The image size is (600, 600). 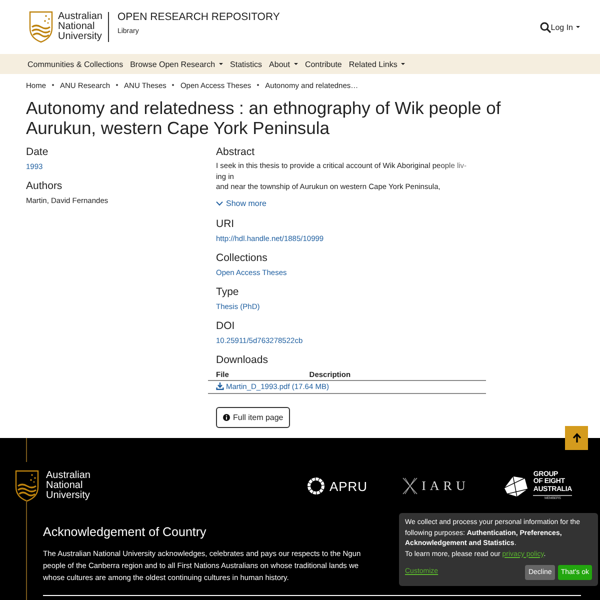 What do you see at coordinates (545, 27) in the screenshot?
I see `search-icon` at bounding box center [545, 27].